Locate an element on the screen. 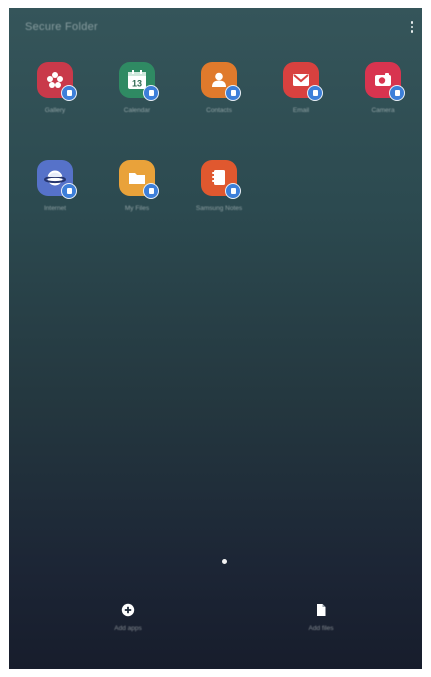 This screenshot has height=677, width=431. calendar-date: 13 is located at coordinates (137, 84).